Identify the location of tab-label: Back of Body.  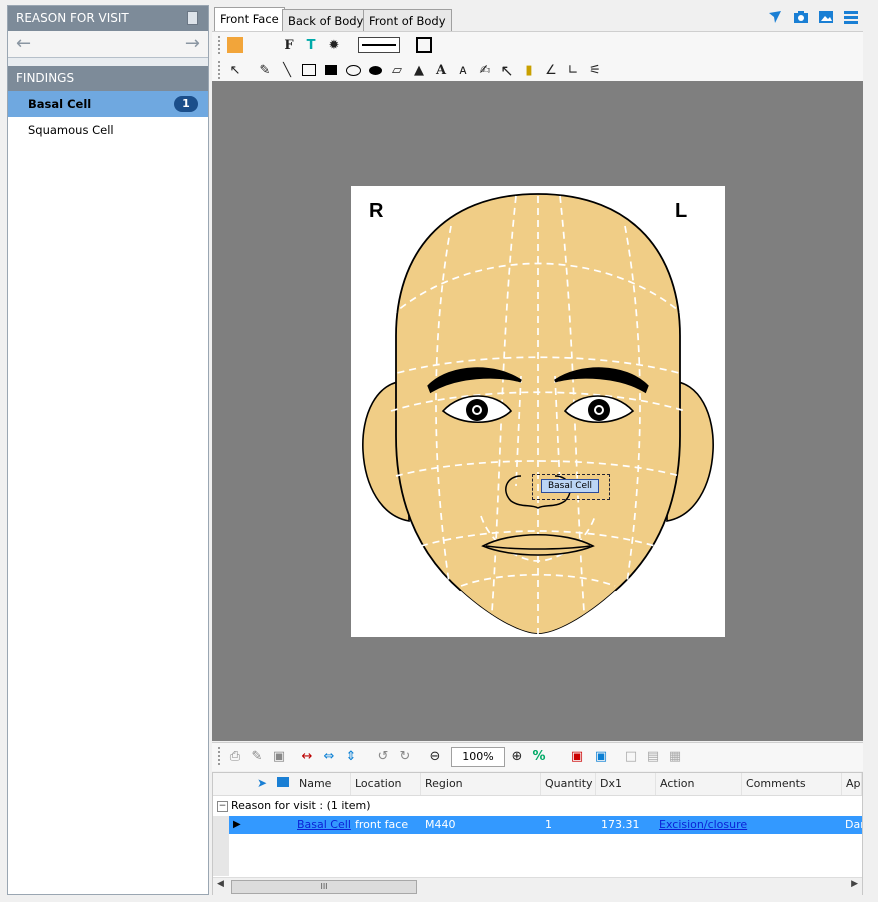
(326, 21).